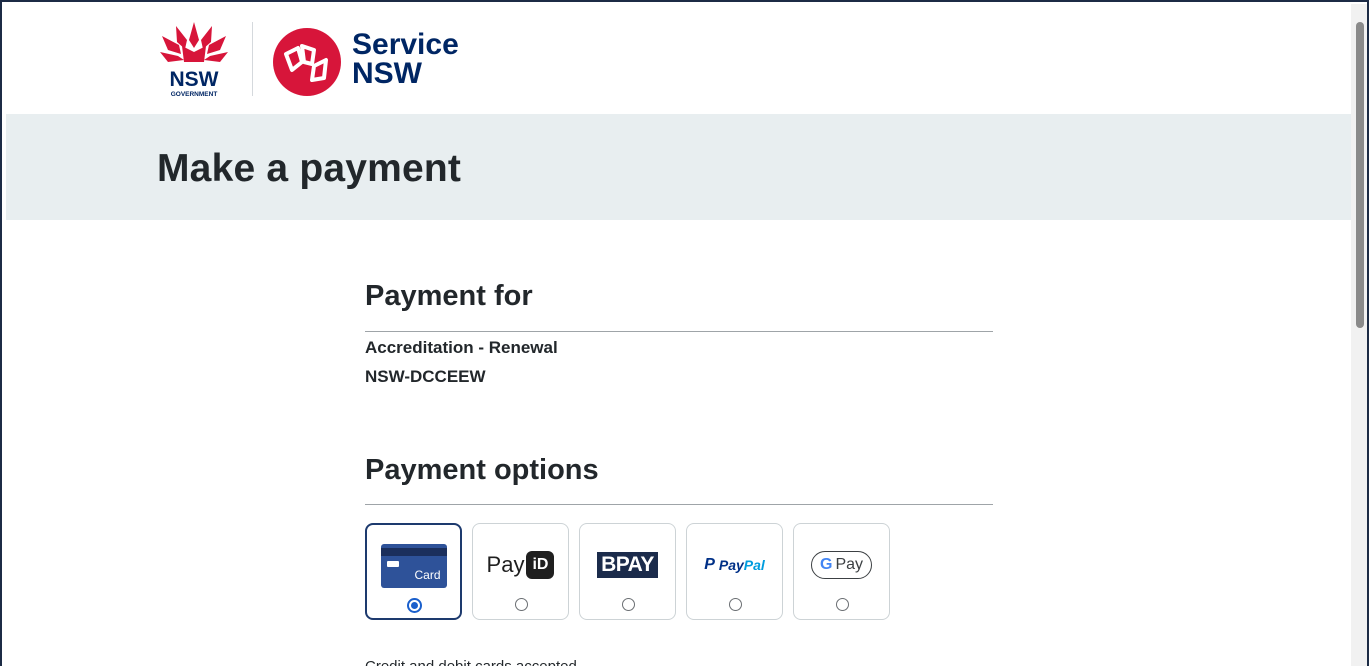 The height and width of the screenshot is (666, 1369). Describe the element at coordinates (679, 331) in the screenshot. I see `payment-for-divider` at that location.